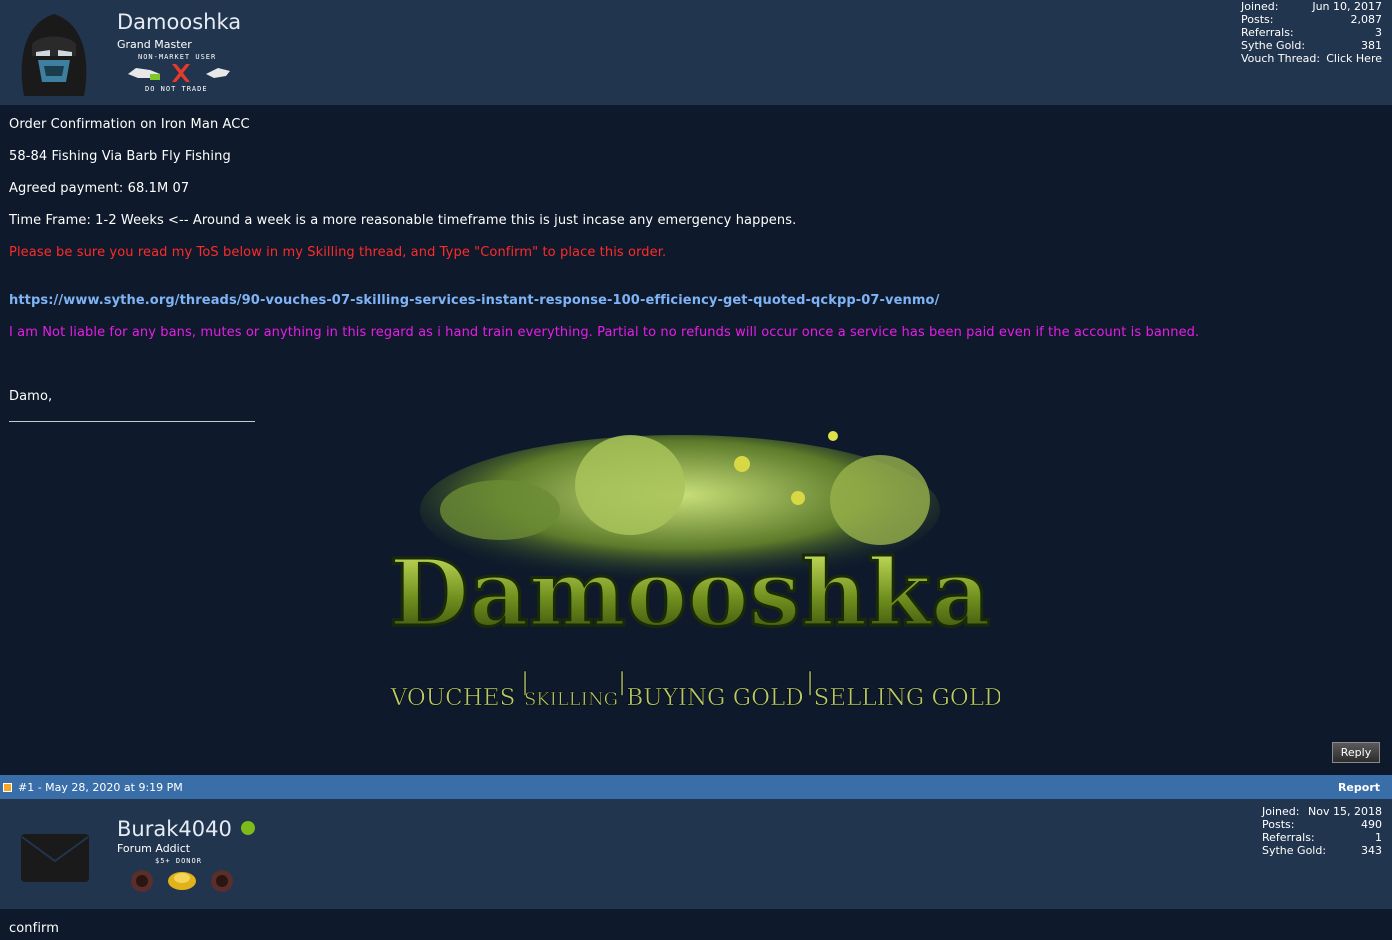 This screenshot has height=940, width=1392. What do you see at coordinates (132, 421) in the screenshot?
I see `signature-divider` at bounding box center [132, 421].